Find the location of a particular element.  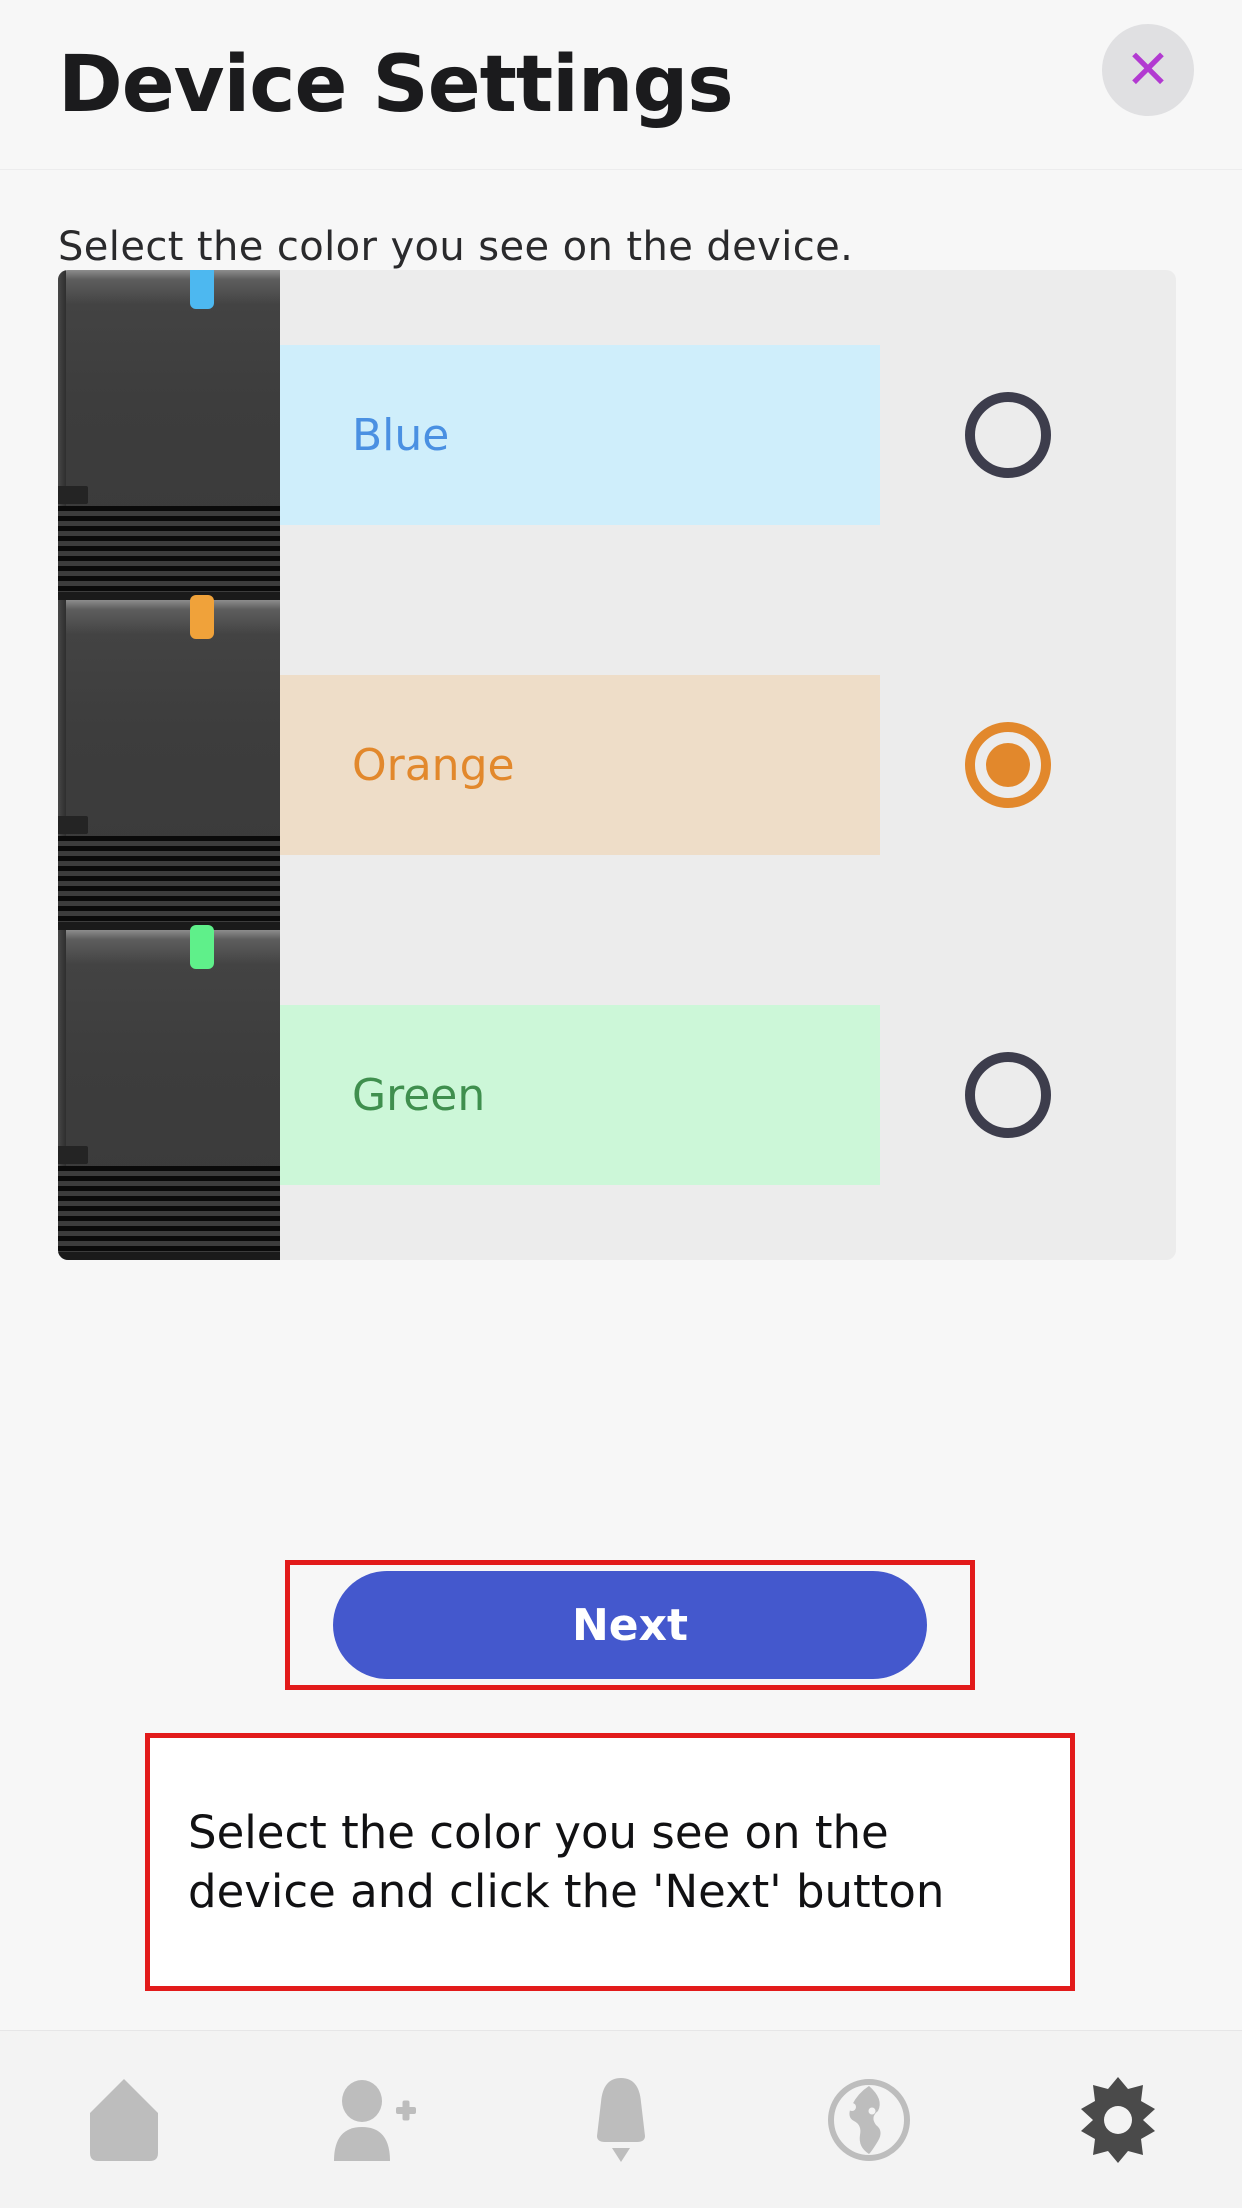

page-title: Device Settings is located at coordinates (396, 84).